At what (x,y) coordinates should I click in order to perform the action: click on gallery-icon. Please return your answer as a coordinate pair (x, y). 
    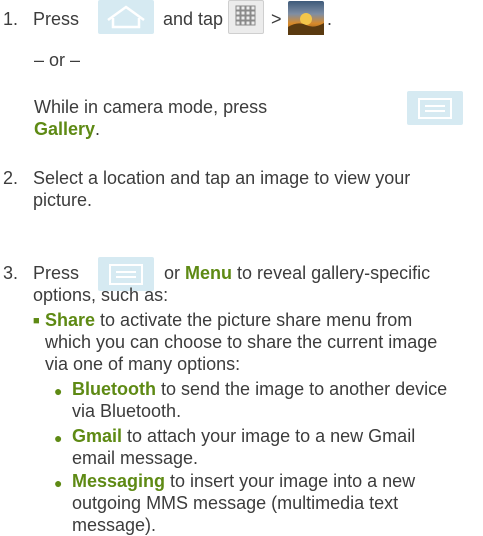
    Looking at the image, I should click on (306, 24).